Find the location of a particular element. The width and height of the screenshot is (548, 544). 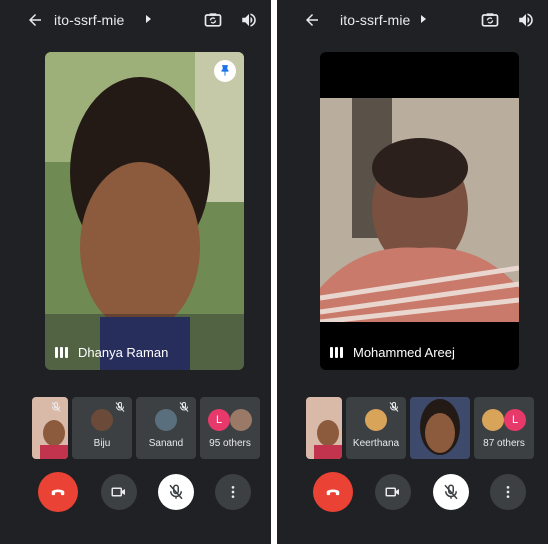

speaker-name-tag: Mohammed Areej is located at coordinates (392, 352).